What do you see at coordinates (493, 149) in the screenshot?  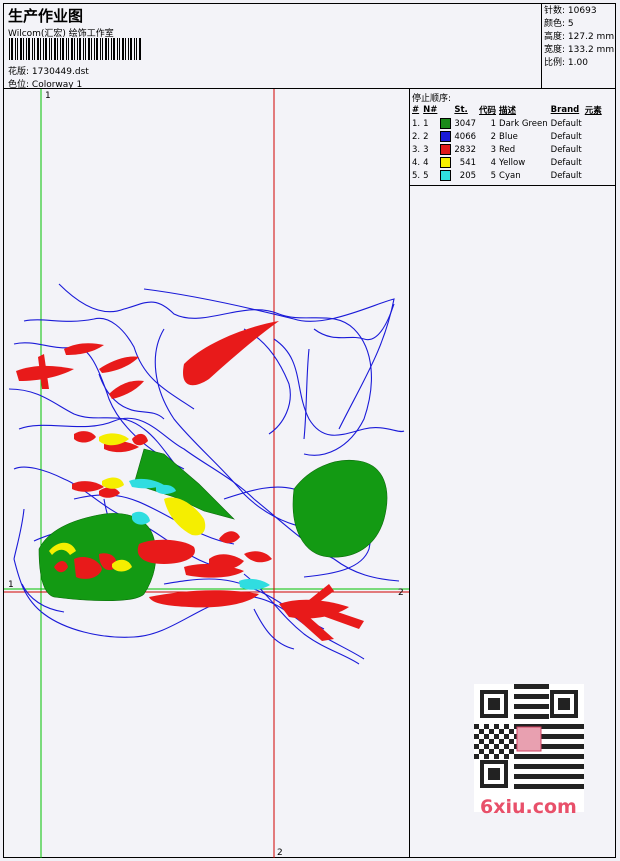 I see `legend-cell-code: 3` at bounding box center [493, 149].